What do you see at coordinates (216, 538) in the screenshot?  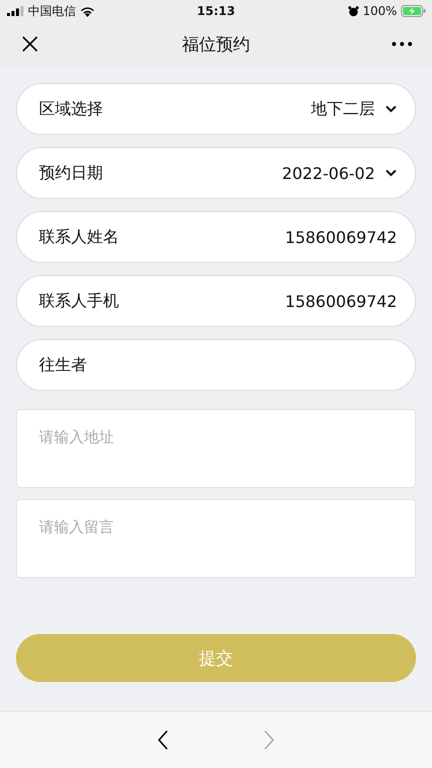 I see `text-area: 请输入留言` at bounding box center [216, 538].